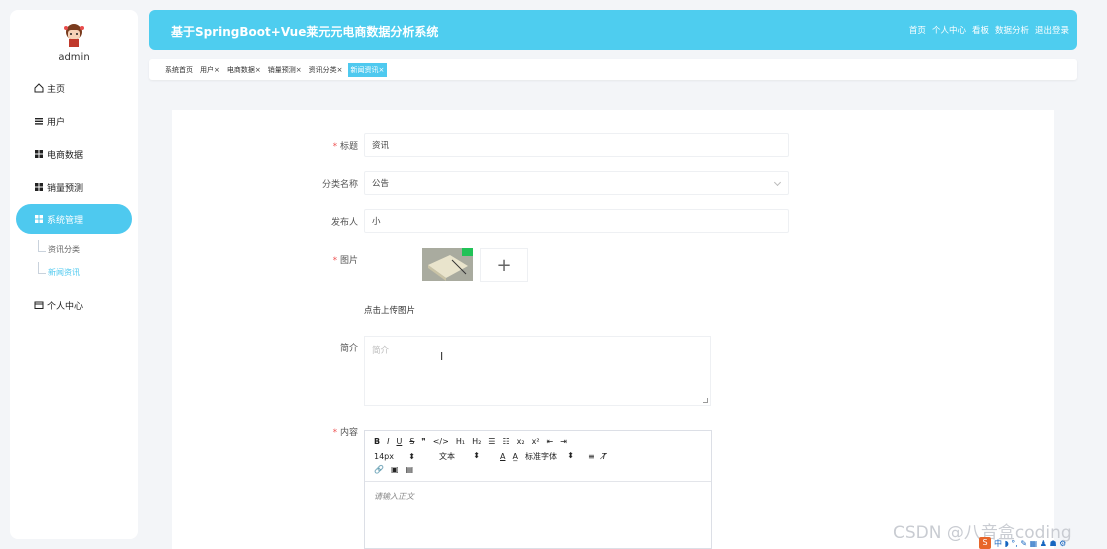 The height and width of the screenshot is (549, 1107). What do you see at coordinates (328, 183) in the screenshot?
I see `category-label: 分类名称` at bounding box center [328, 183].